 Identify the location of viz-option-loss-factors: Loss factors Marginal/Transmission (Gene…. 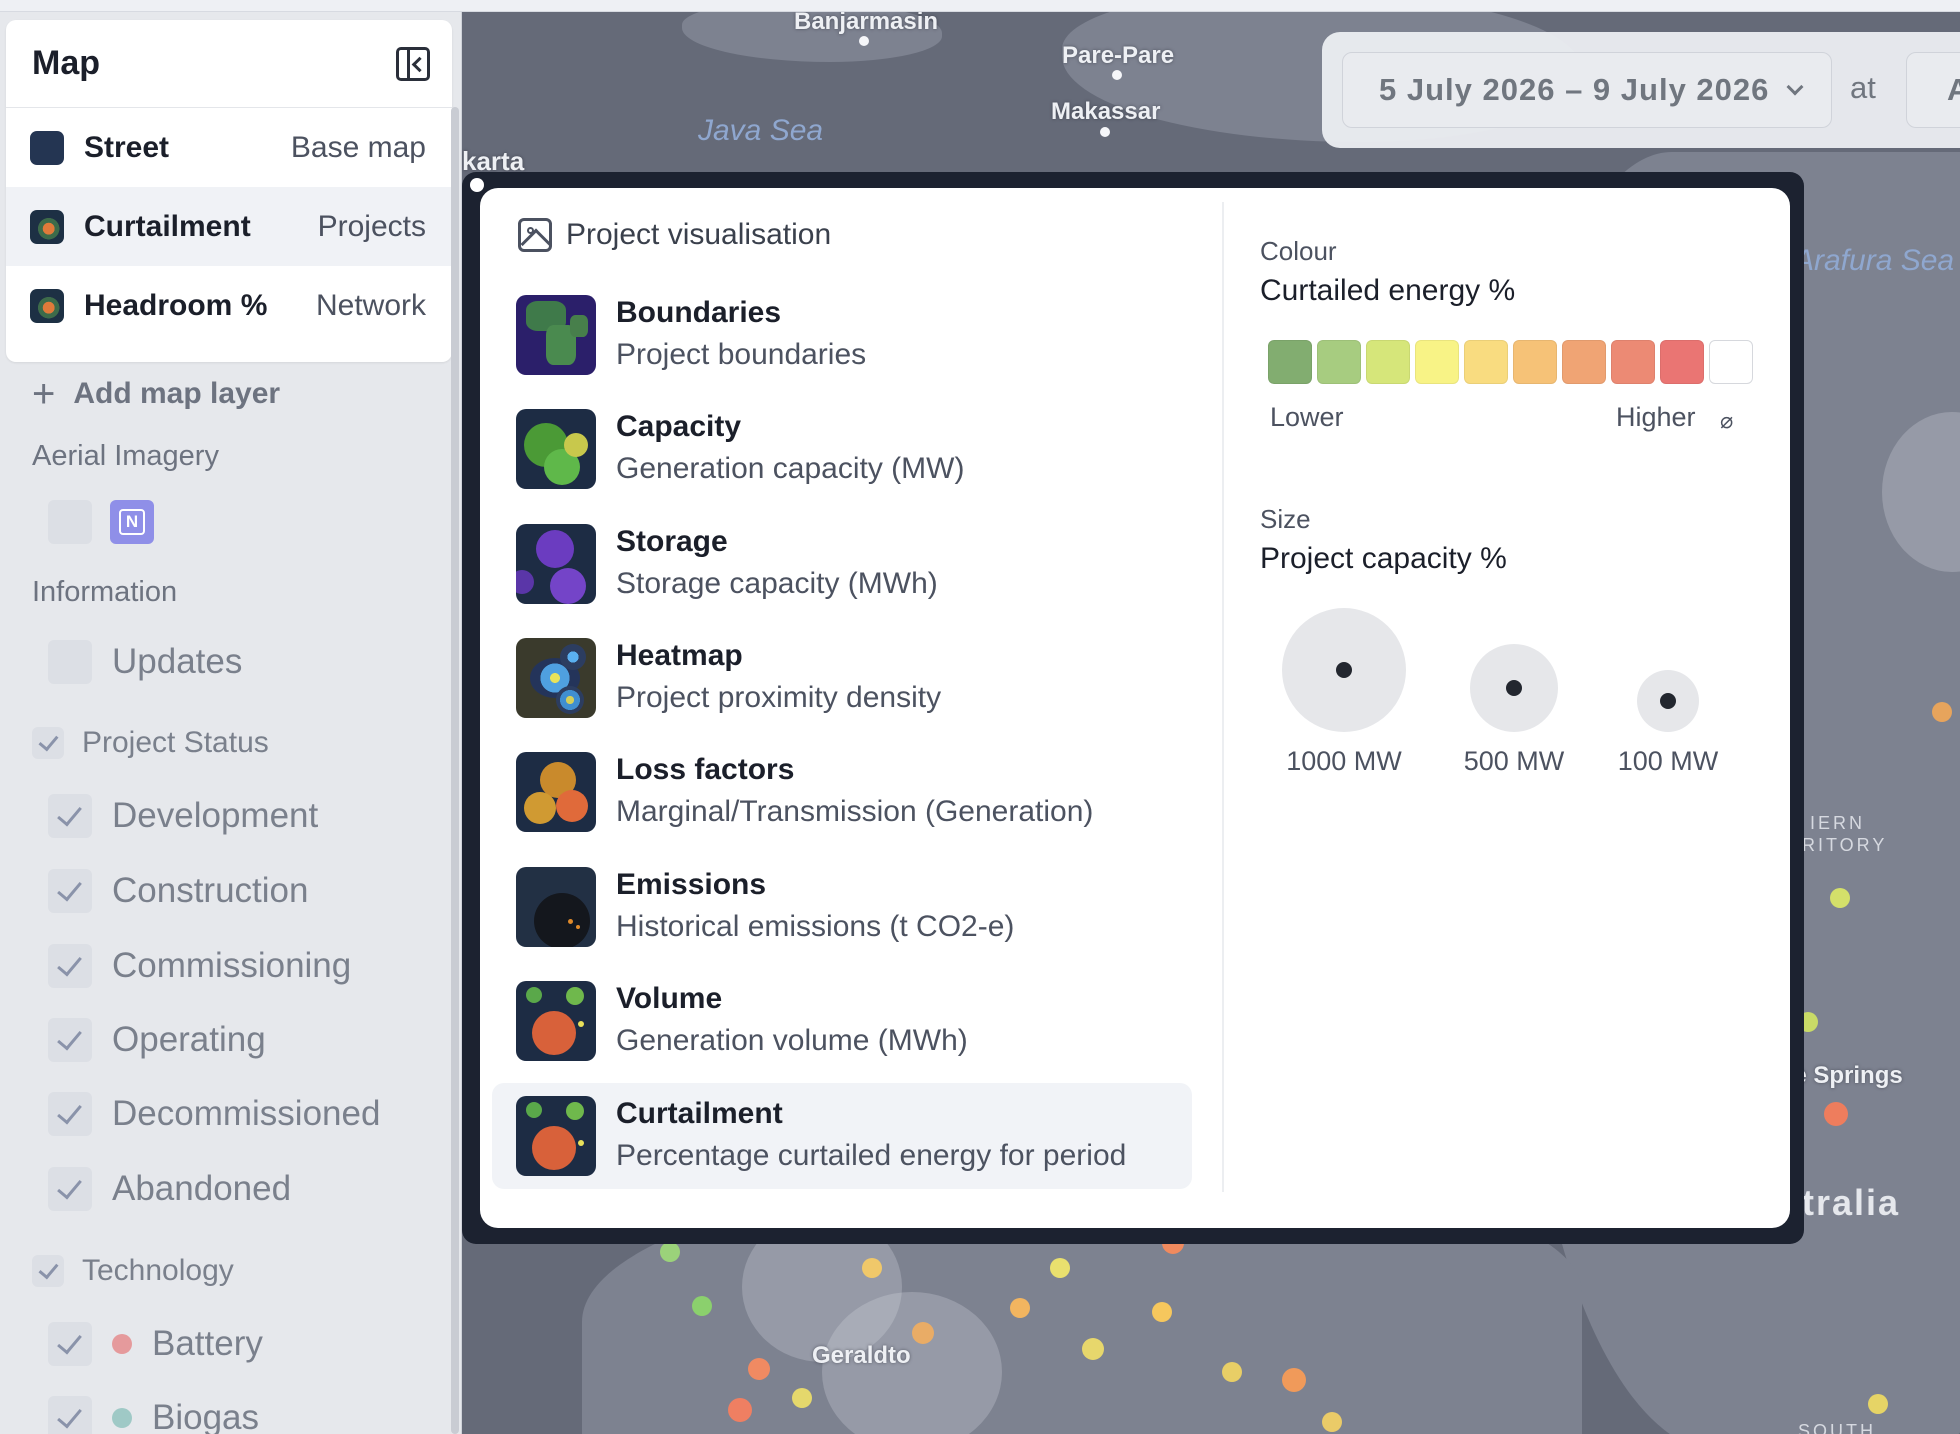
(842, 792).